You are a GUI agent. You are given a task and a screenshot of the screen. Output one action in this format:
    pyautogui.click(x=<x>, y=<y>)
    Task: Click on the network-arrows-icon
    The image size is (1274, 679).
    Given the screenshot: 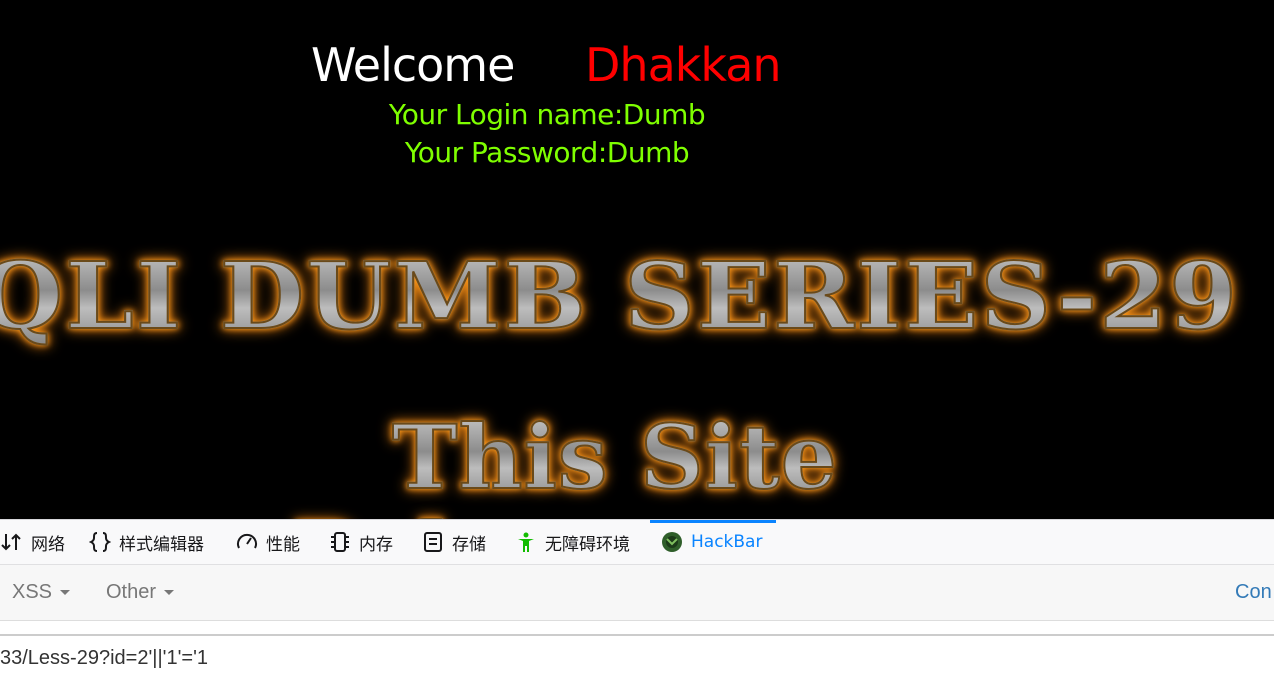 What is the action you would take?
    pyautogui.click(x=12, y=542)
    